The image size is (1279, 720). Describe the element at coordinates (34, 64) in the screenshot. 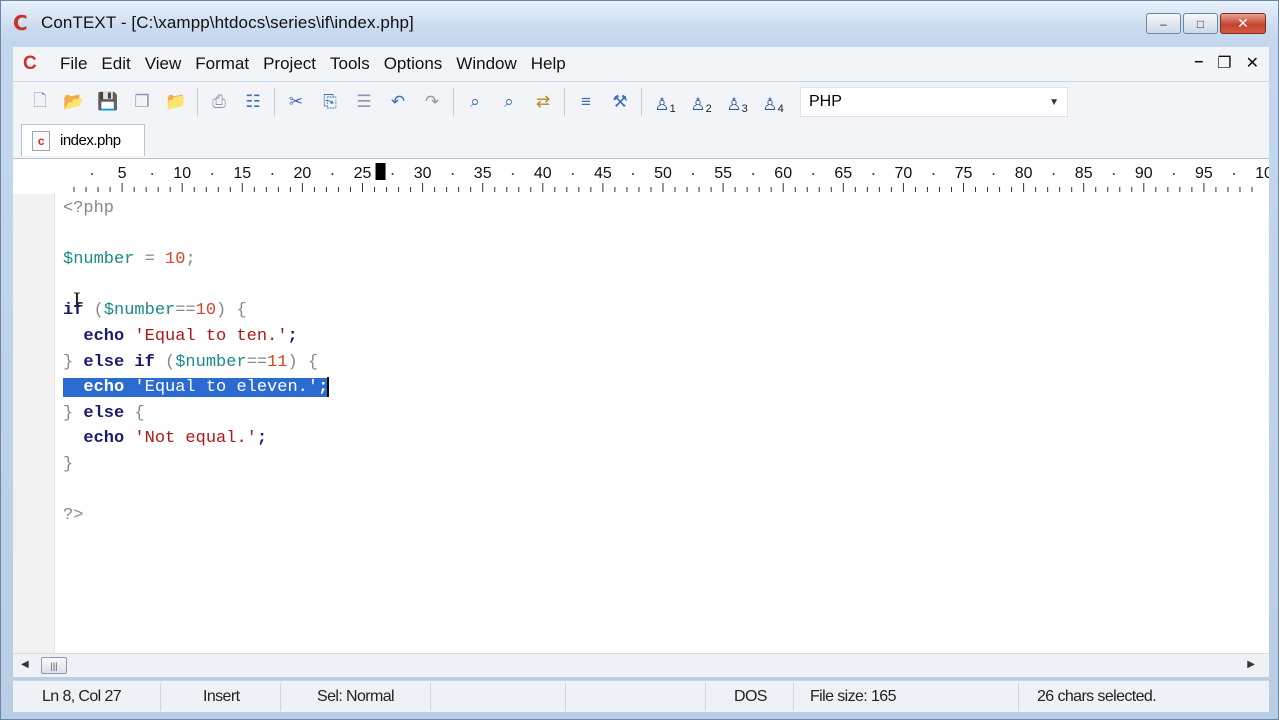

I see `document-menu-icon: C` at that location.